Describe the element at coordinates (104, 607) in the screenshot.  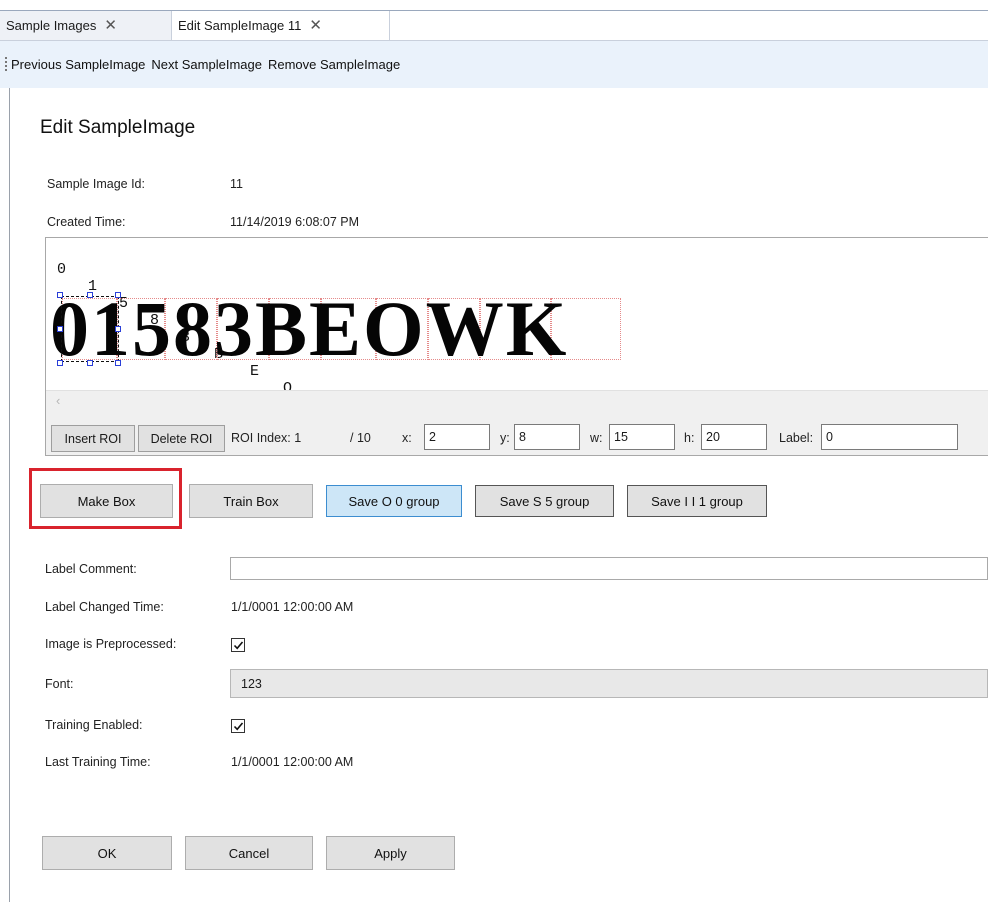
I see `label-changed-time-label: Label Changed Time:` at that location.